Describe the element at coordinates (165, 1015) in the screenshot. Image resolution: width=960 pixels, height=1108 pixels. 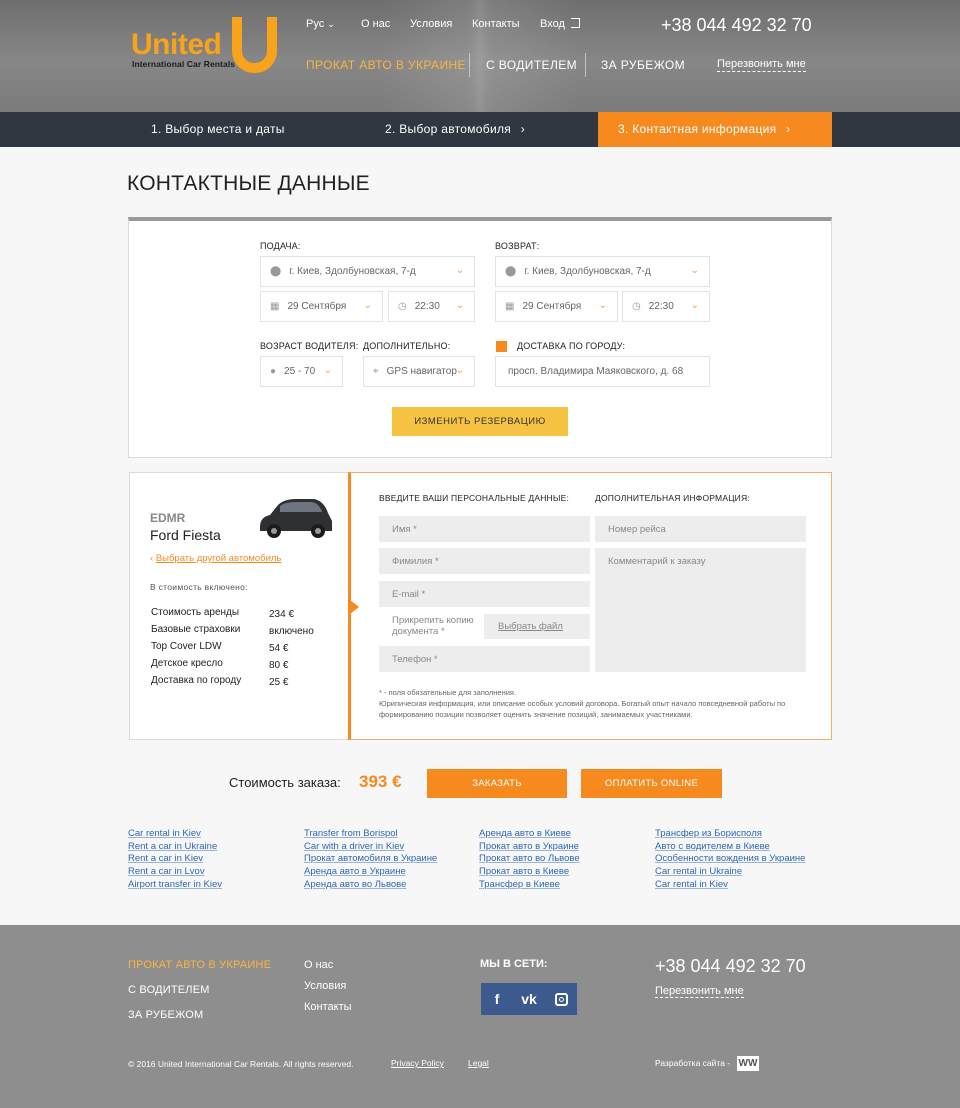
I see `footer-nav-abroad: За рубежом` at that location.